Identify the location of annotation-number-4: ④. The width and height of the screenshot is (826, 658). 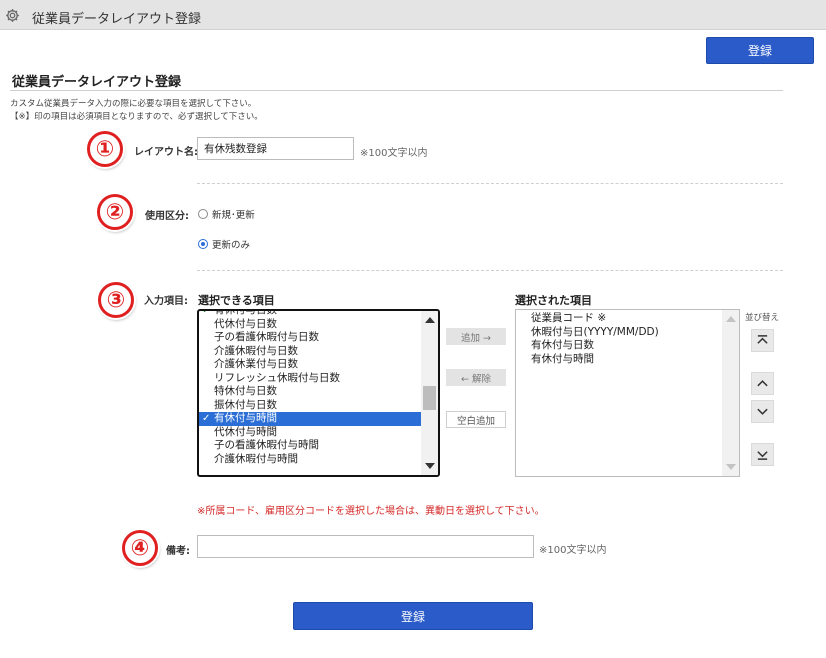
(140, 548).